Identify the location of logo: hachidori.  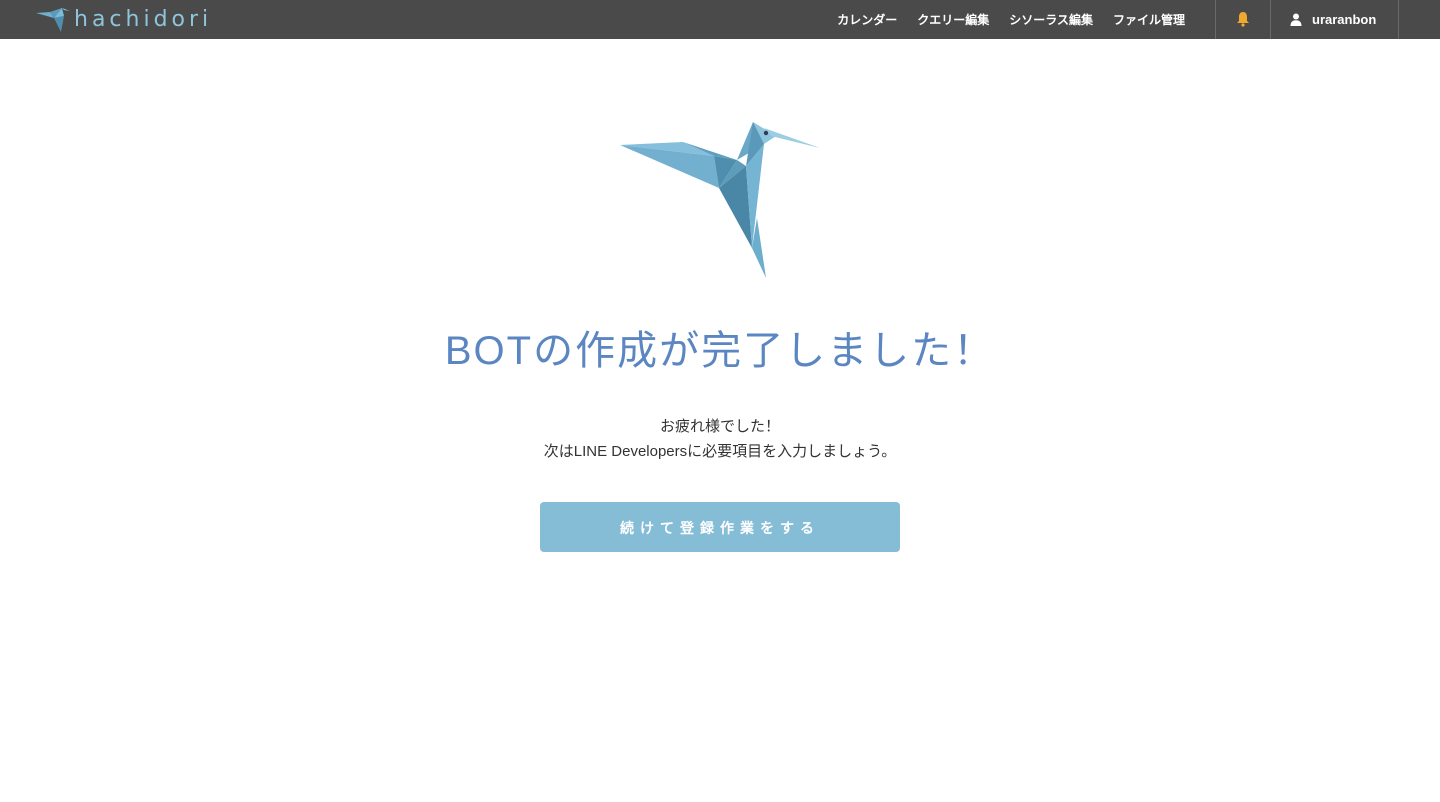
(123, 19).